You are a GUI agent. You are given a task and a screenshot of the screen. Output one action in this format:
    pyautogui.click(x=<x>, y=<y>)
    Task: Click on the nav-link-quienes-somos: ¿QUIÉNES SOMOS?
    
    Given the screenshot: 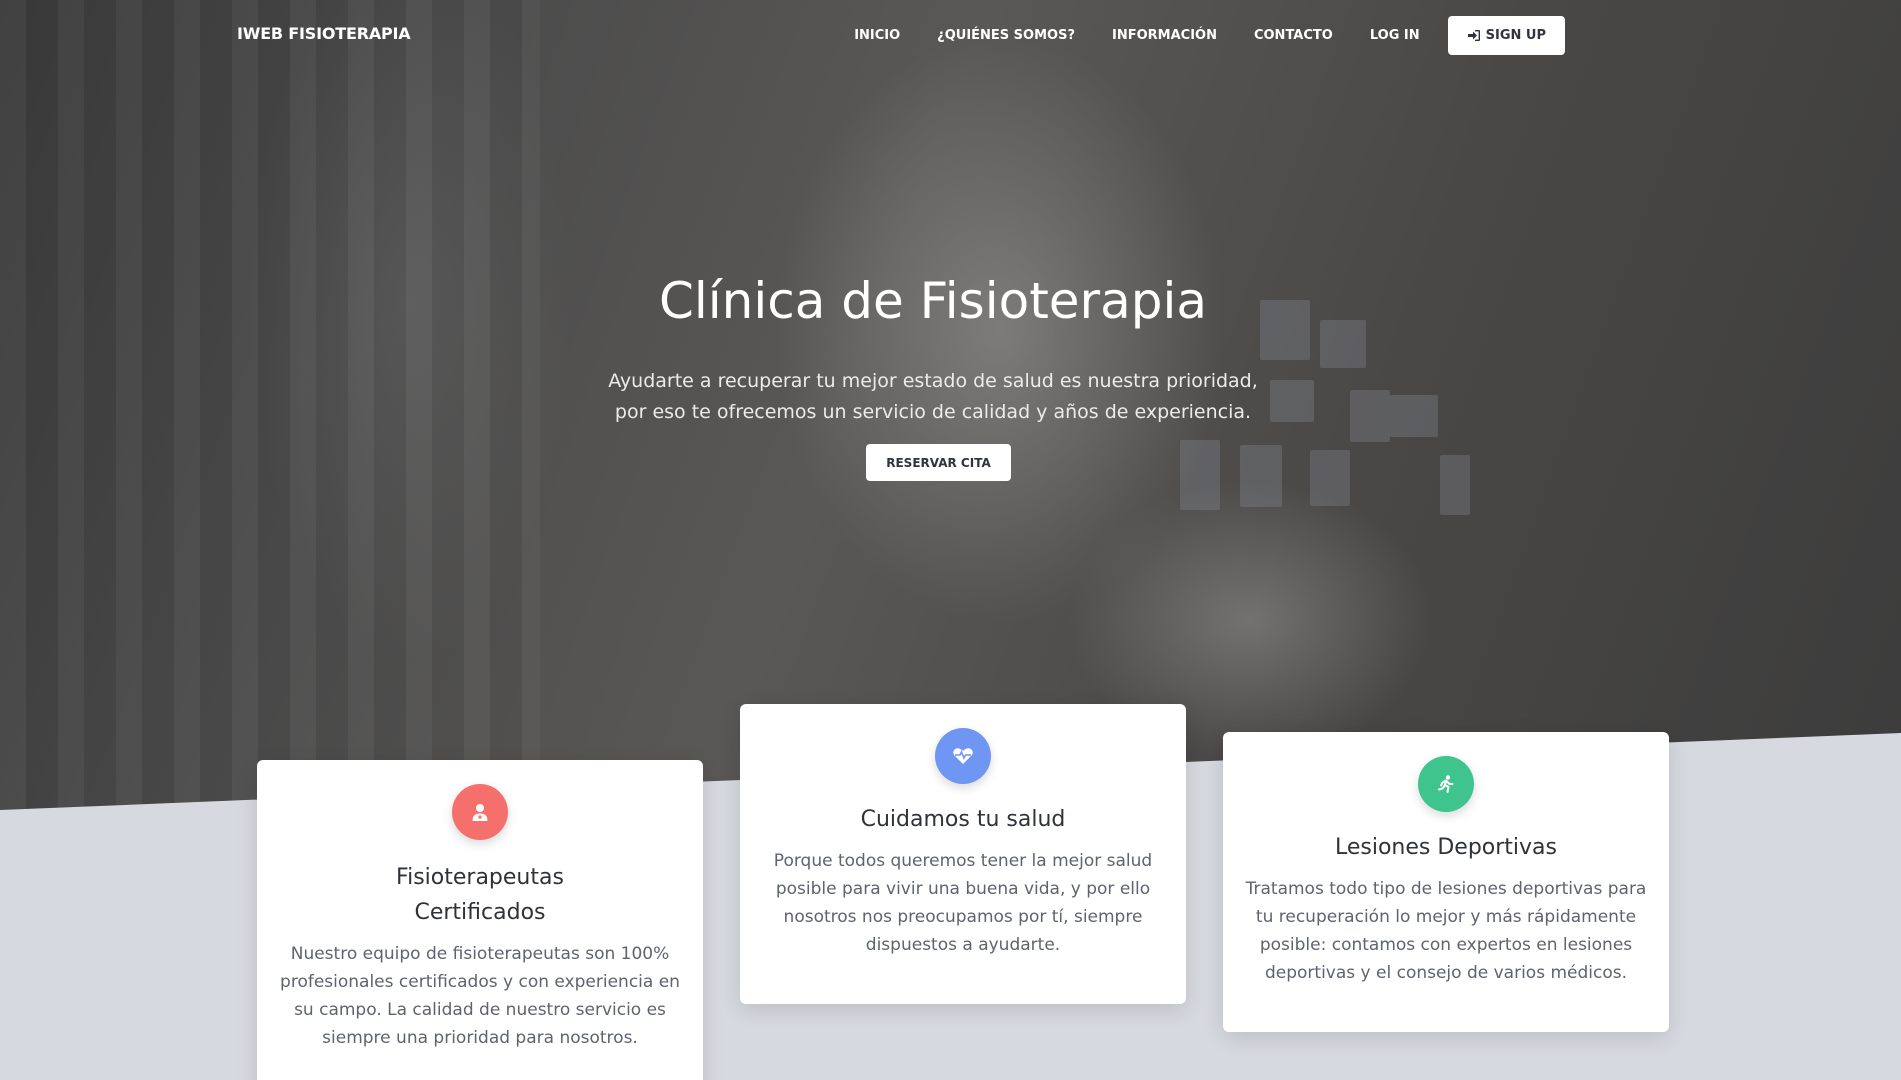 What is the action you would take?
    pyautogui.click(x=1006, y=35)
    